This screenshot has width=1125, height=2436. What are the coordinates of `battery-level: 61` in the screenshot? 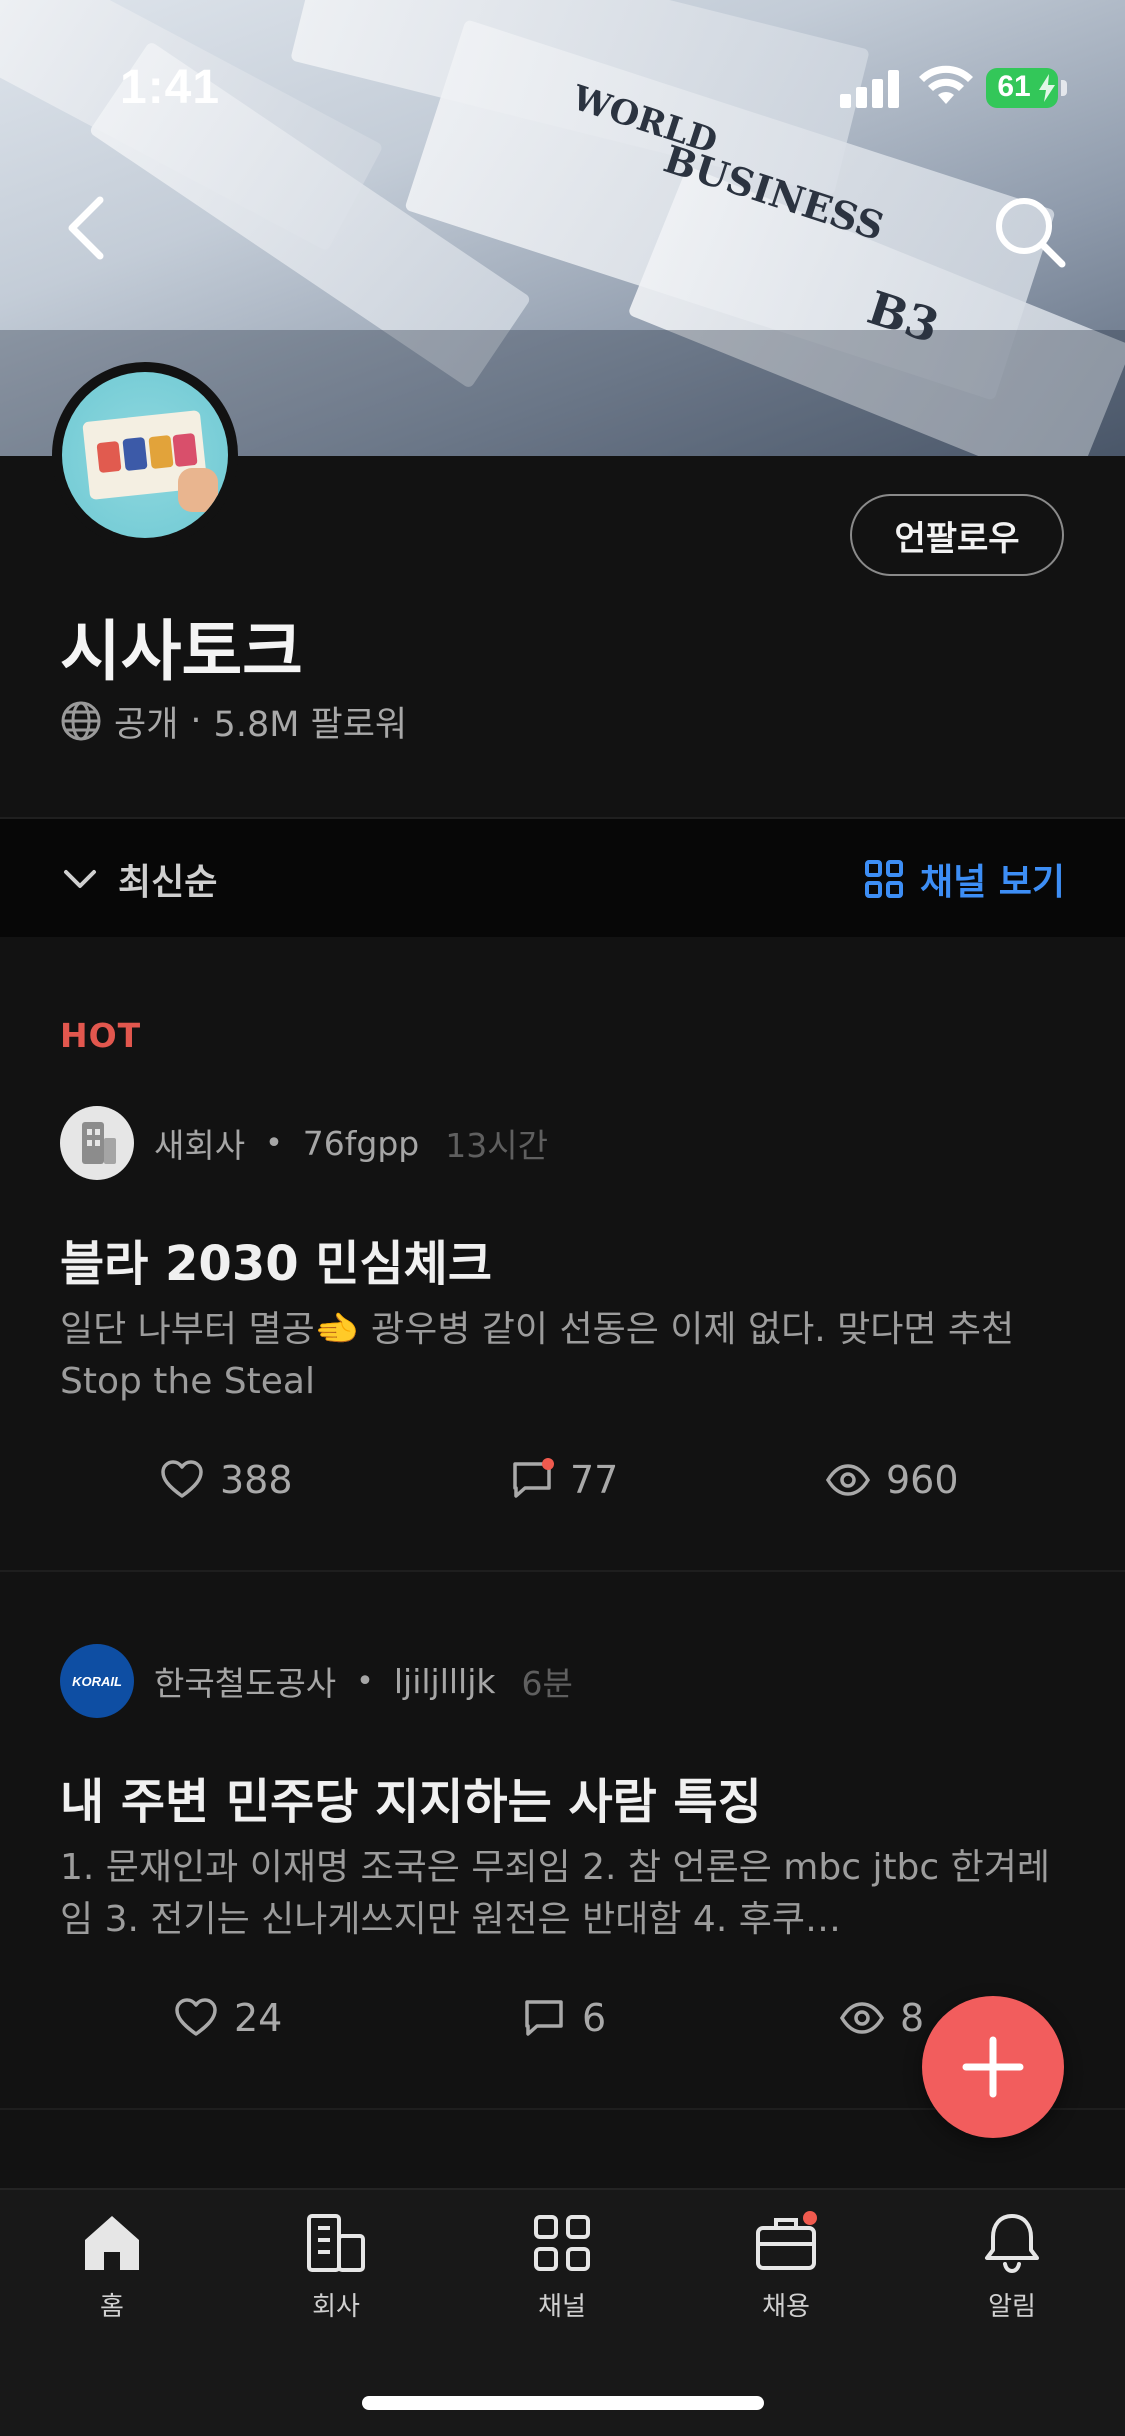 It's located at (1014, 86).